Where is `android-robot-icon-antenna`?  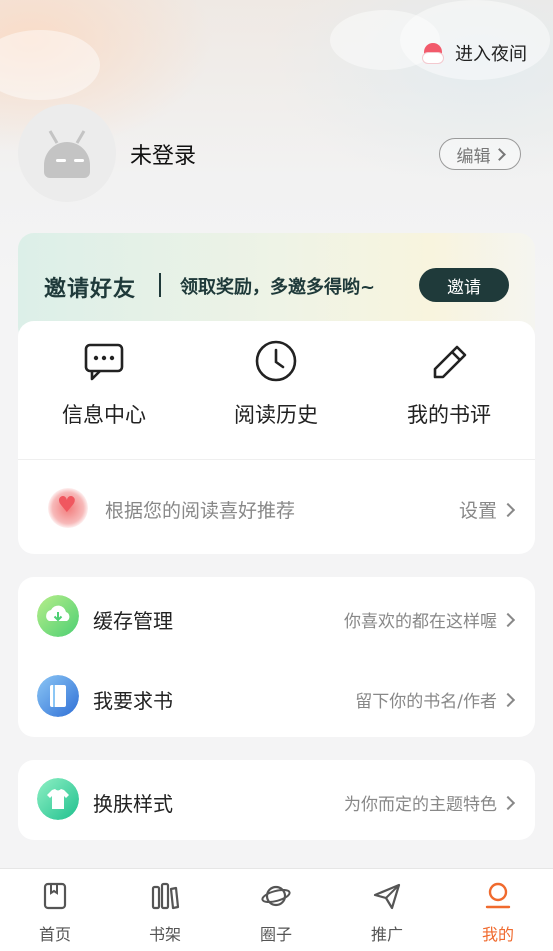
android-robot-icon-antenna is located at coordinates (80, 137).